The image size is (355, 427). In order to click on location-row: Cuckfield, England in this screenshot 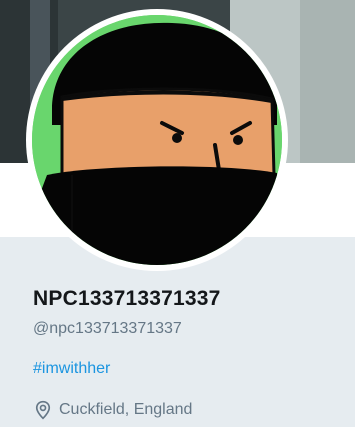, I will do `click(112, 410)`.